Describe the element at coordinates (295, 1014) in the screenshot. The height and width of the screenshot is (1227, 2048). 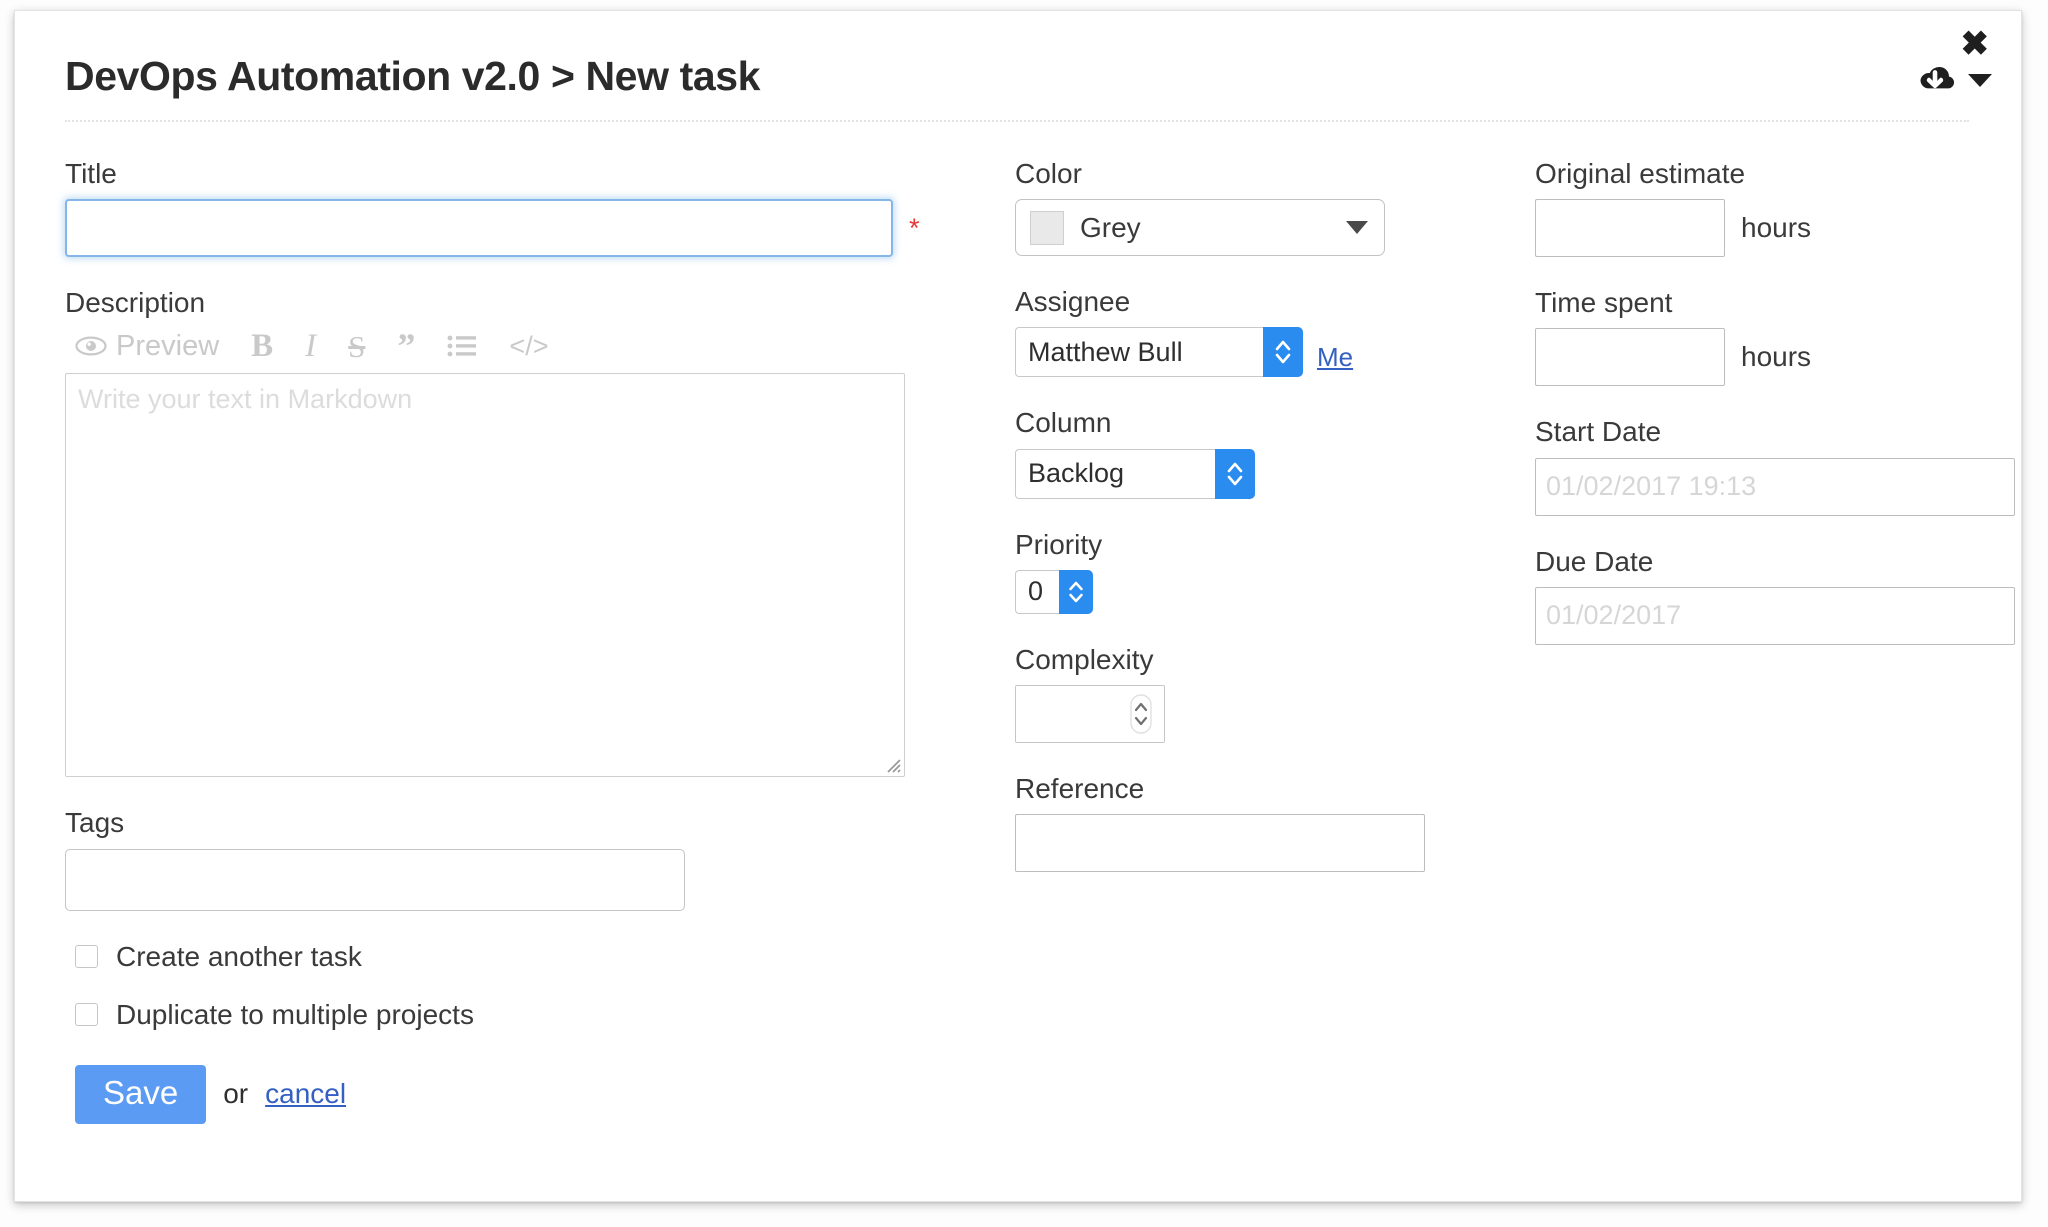
I see `duplicate-projects-label: Duplicate to multiple projects` at that location.